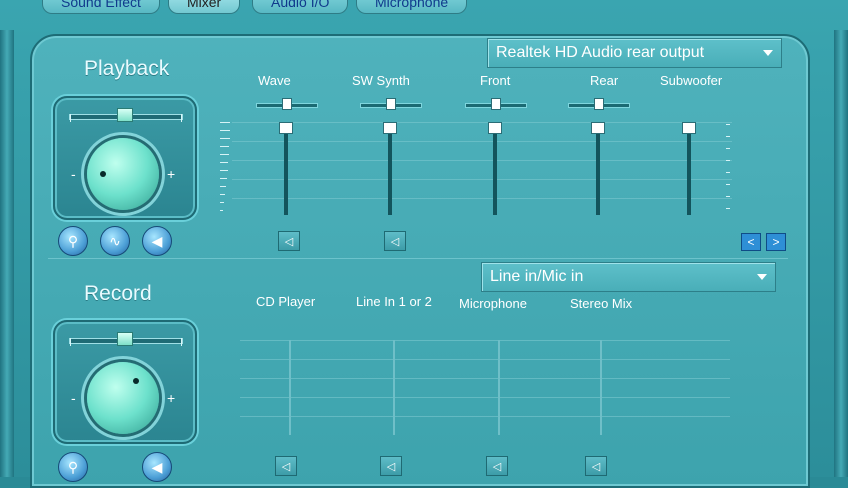  I want to click on microphone-mute-button: ◁, so click(497, 466).